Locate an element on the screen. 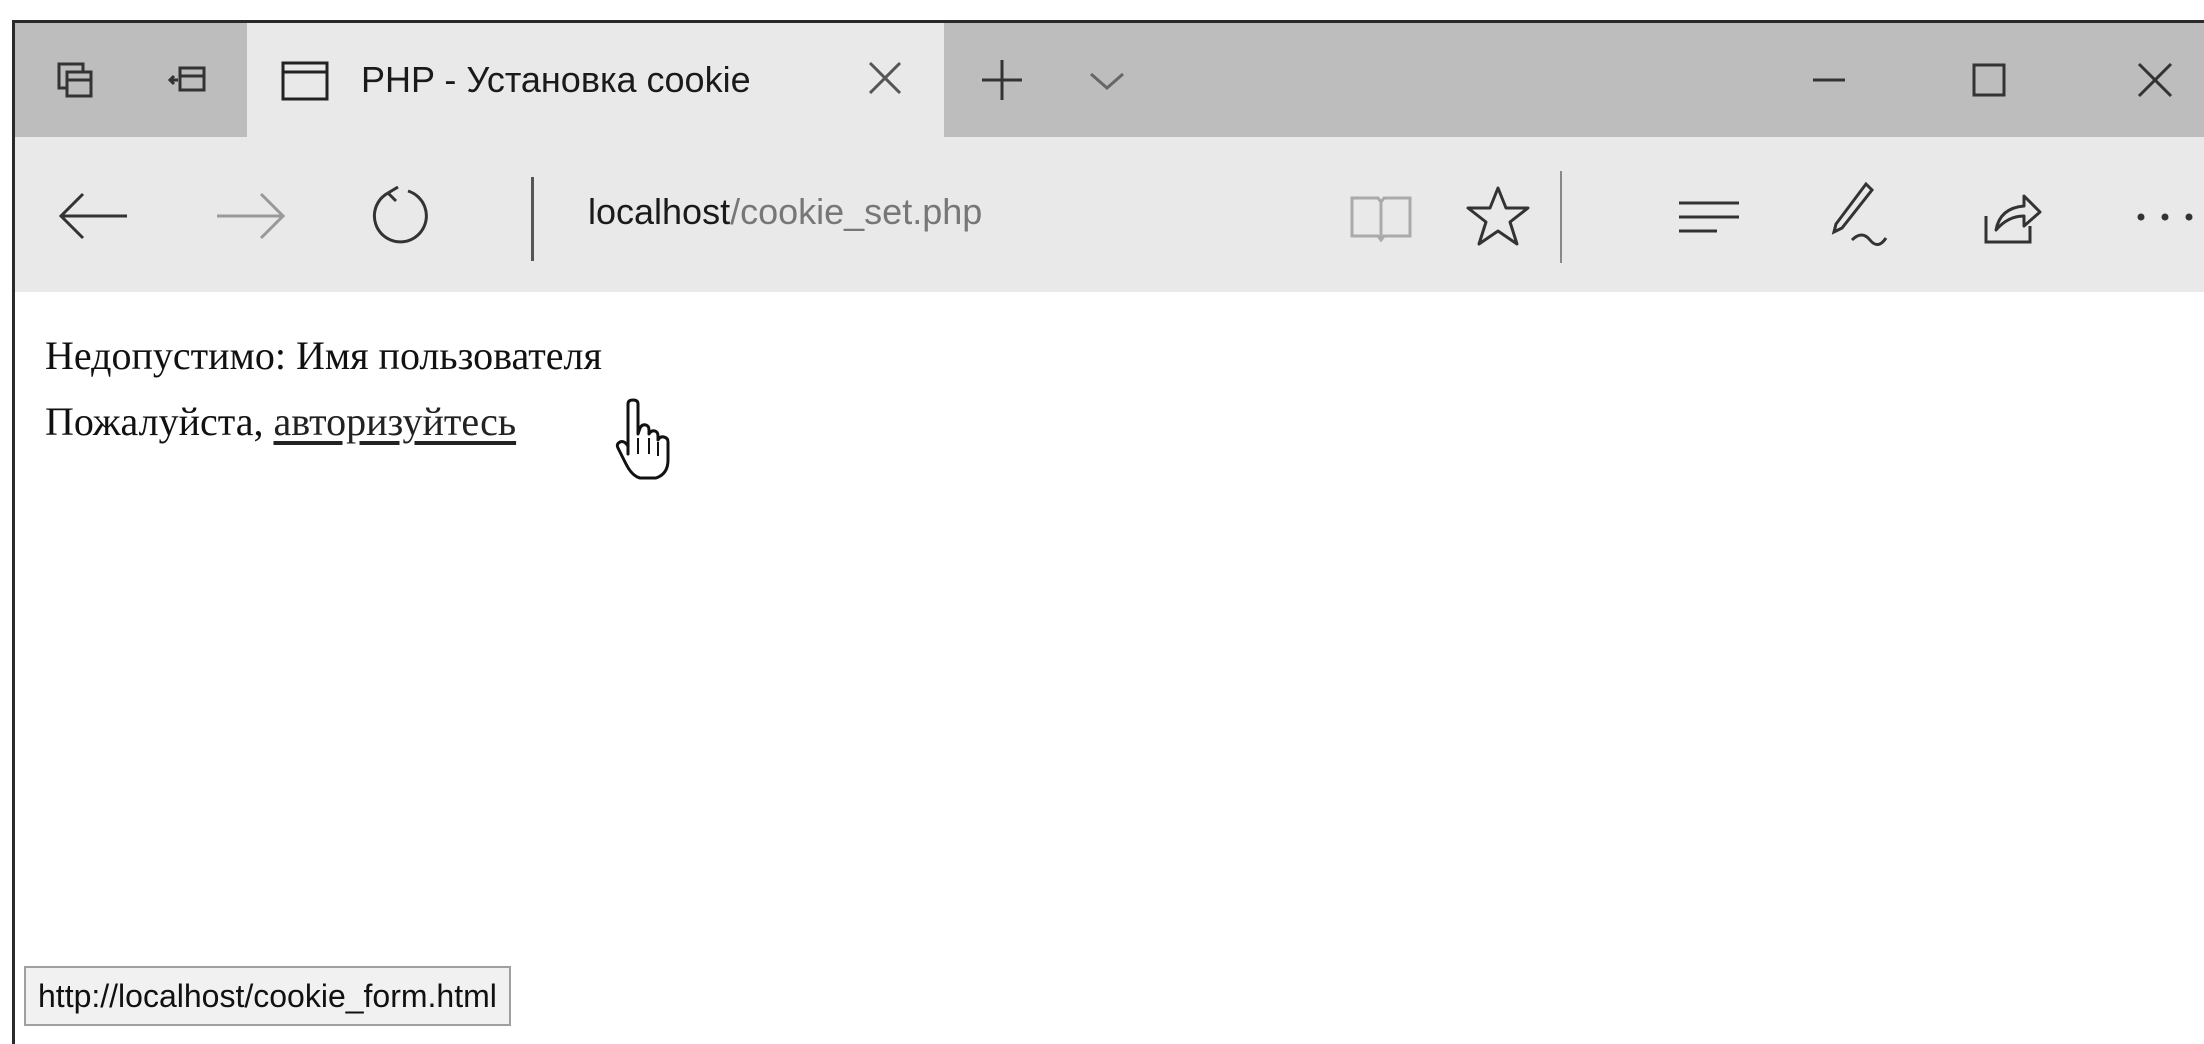 The height and width of the screenshot is (1044, 2204). forward-icon is located at coordinates (251, 216).